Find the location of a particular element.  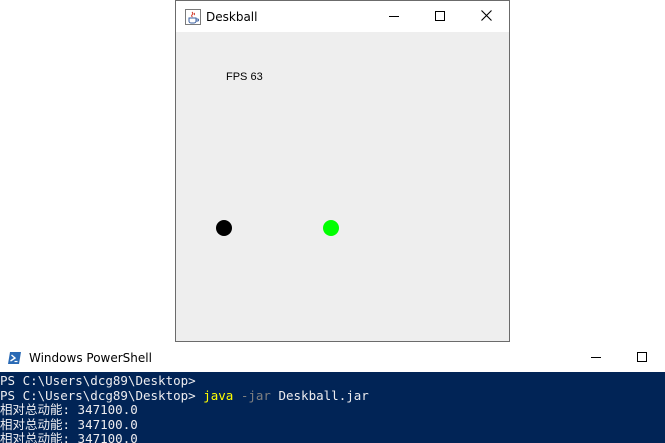

green-ball is located at coordinates (331, 228).